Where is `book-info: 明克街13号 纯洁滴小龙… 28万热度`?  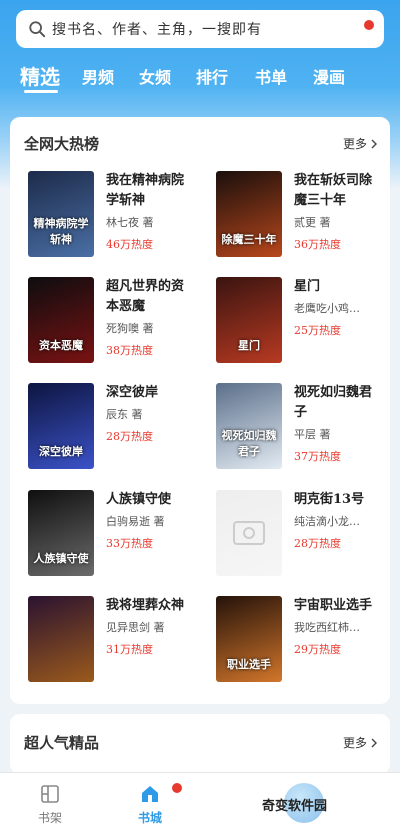 book-info: 明克街13号 纯洁滴小龙… 28万热度 is located at coordinates (337, 520).